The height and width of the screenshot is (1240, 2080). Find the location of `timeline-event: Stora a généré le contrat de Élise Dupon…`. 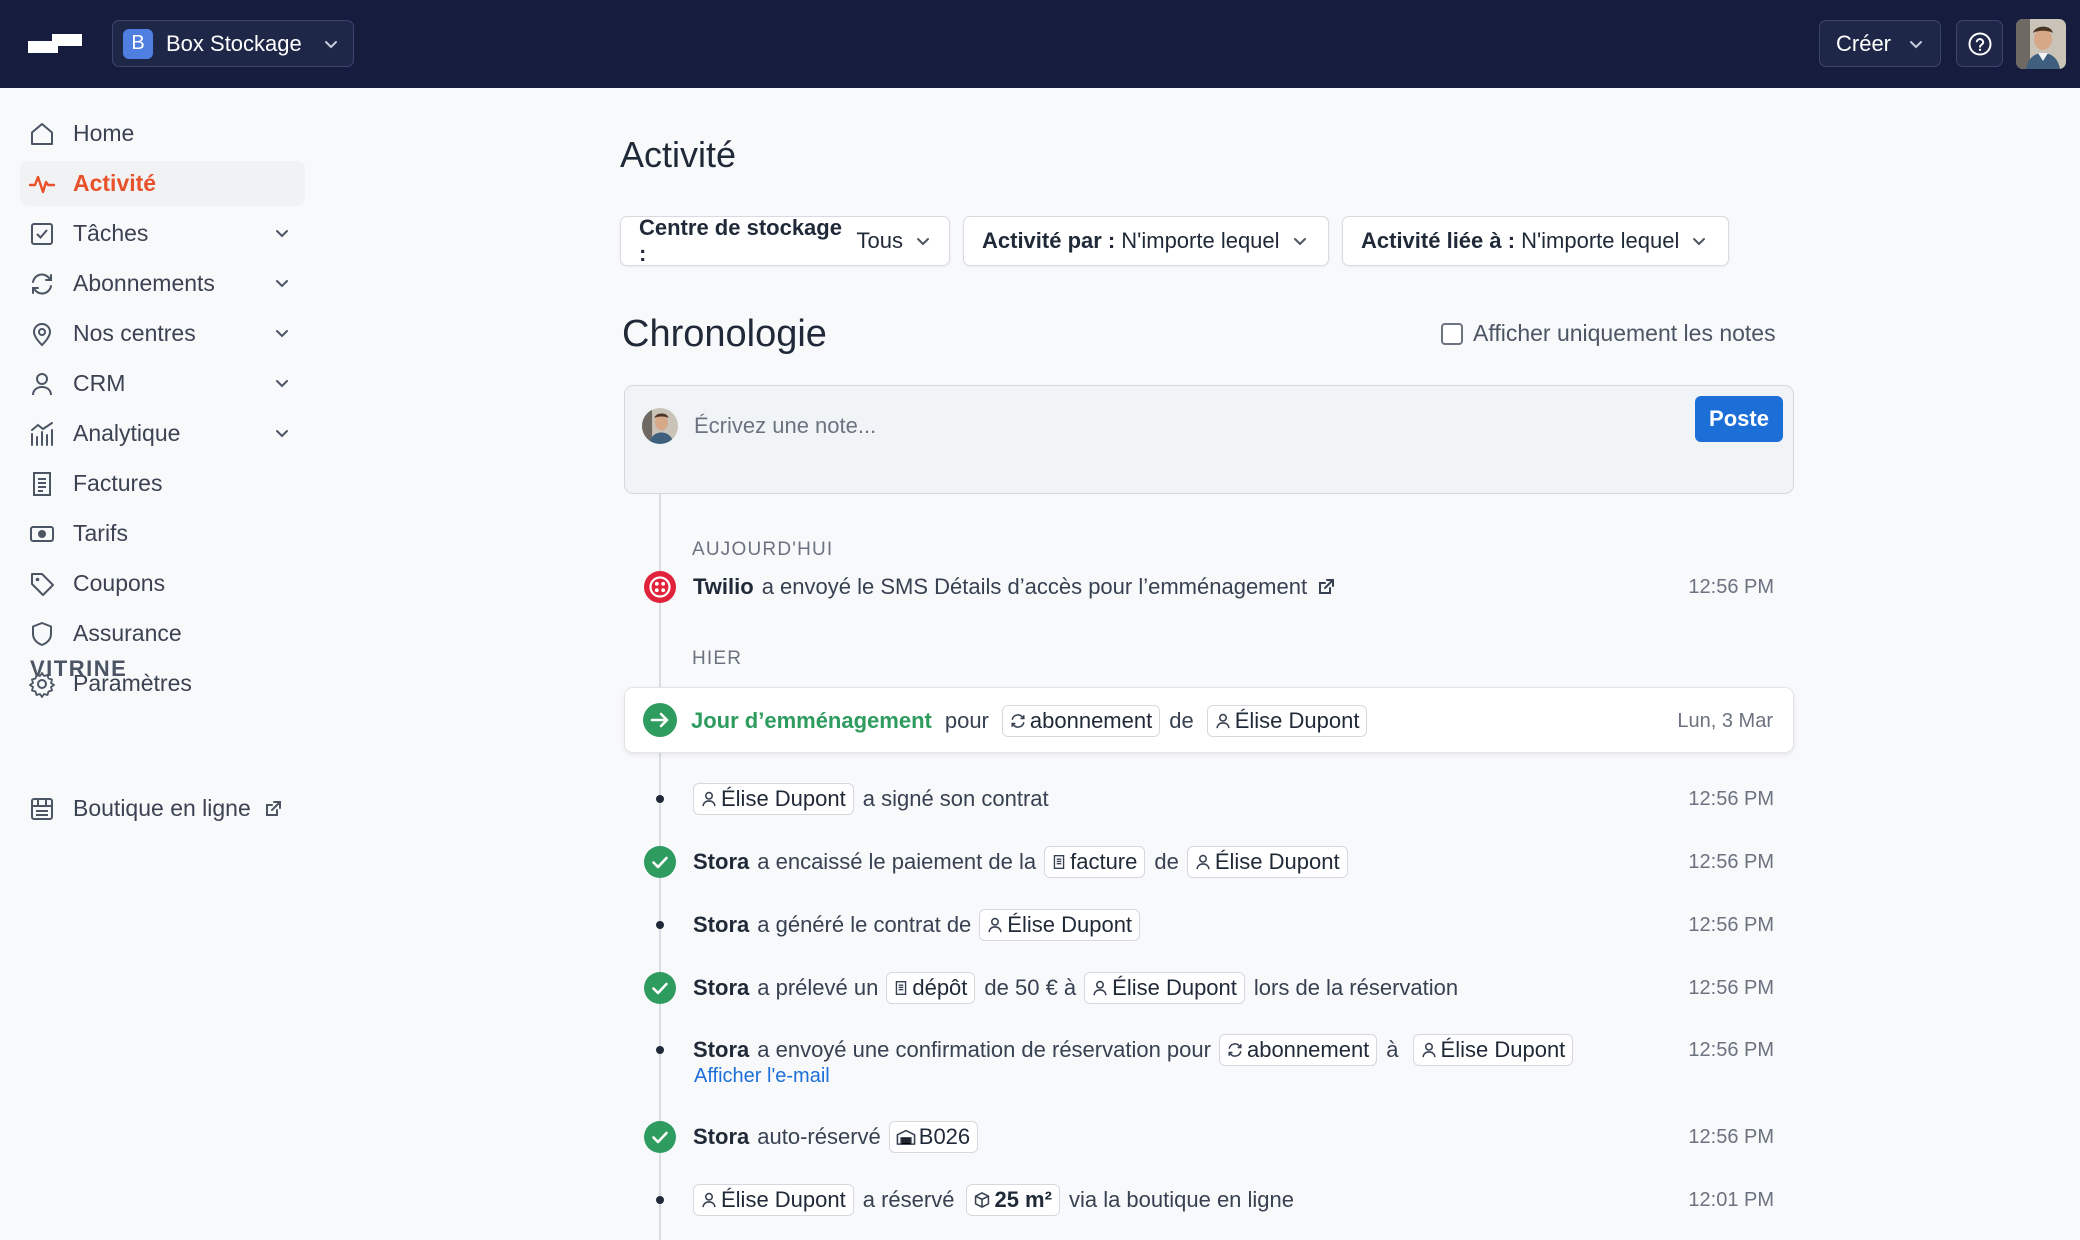

timeline-event: Stora a généré le contrat de Élise Dupon… is located at coordinates (1209, 925).